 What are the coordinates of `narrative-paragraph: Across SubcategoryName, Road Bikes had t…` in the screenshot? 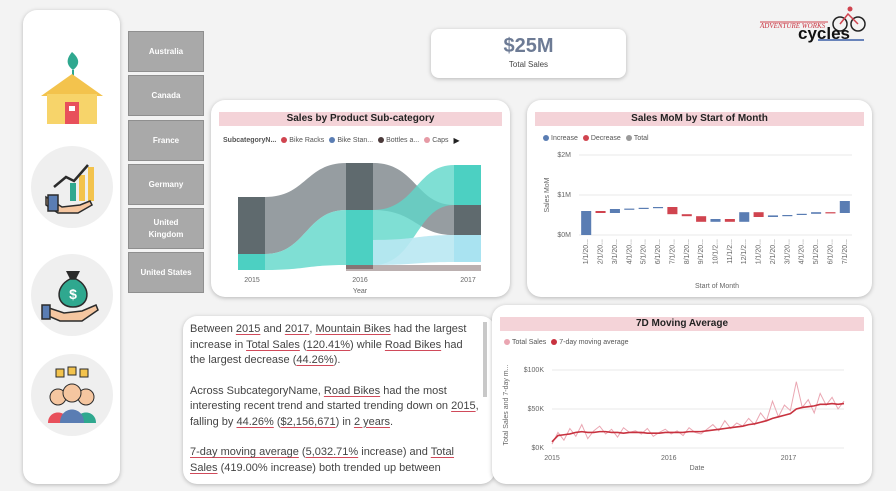 It's located at (334, 406).